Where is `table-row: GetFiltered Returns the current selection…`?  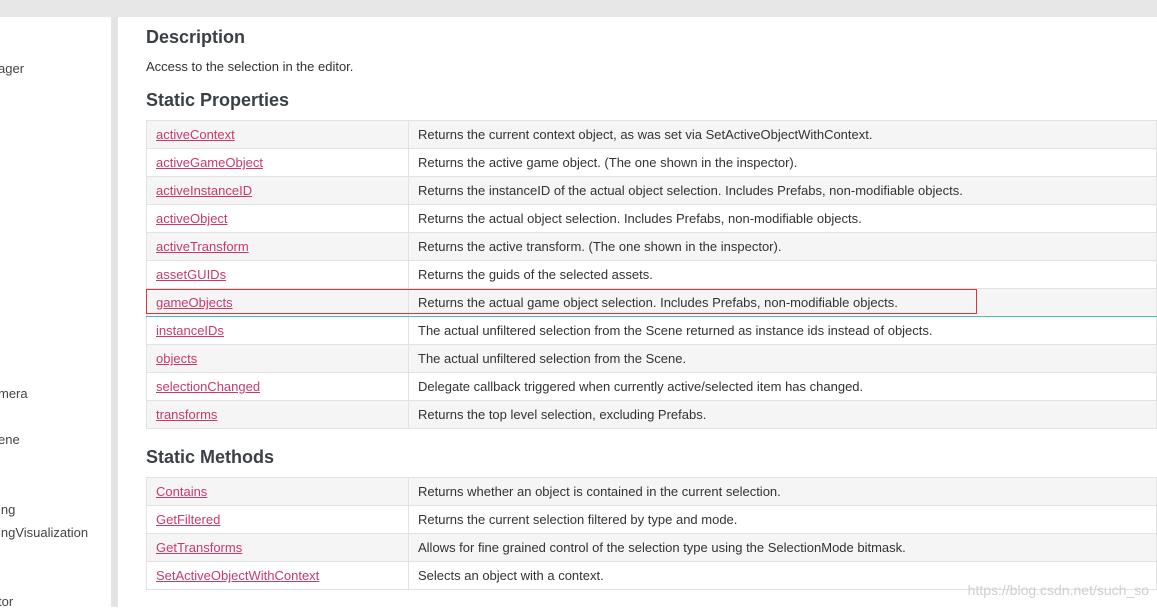
table-row: GetFiltered Returns the current selection… is located at coordinates (651, 519).